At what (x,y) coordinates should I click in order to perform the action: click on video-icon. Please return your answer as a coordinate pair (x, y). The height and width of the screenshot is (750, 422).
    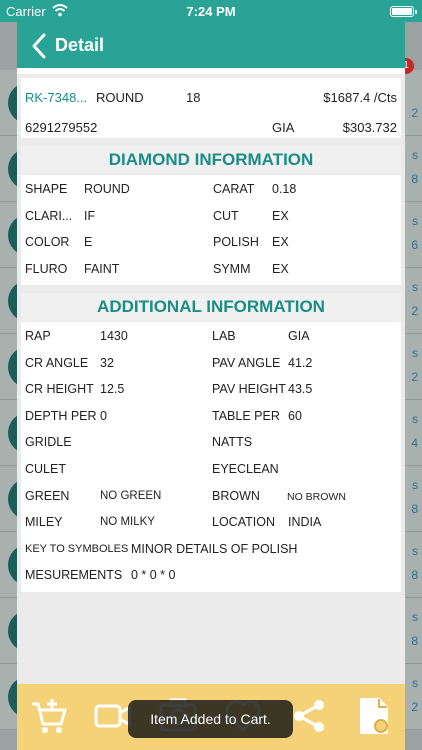
    Looking at the image, I should click on (113, 716).